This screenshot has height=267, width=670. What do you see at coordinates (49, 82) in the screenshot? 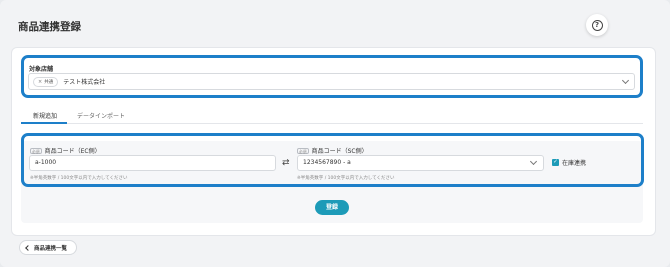
I see `chip-label: 共通` at bounding box center [49, 82].